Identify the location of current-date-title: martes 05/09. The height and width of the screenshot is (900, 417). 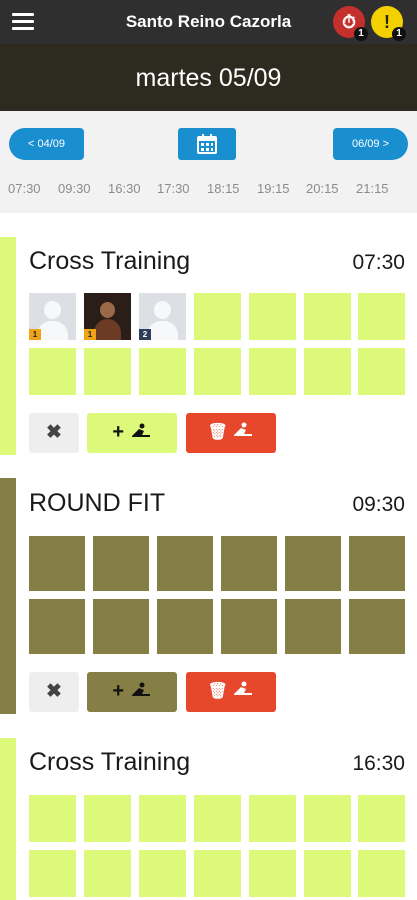
(208, 78).